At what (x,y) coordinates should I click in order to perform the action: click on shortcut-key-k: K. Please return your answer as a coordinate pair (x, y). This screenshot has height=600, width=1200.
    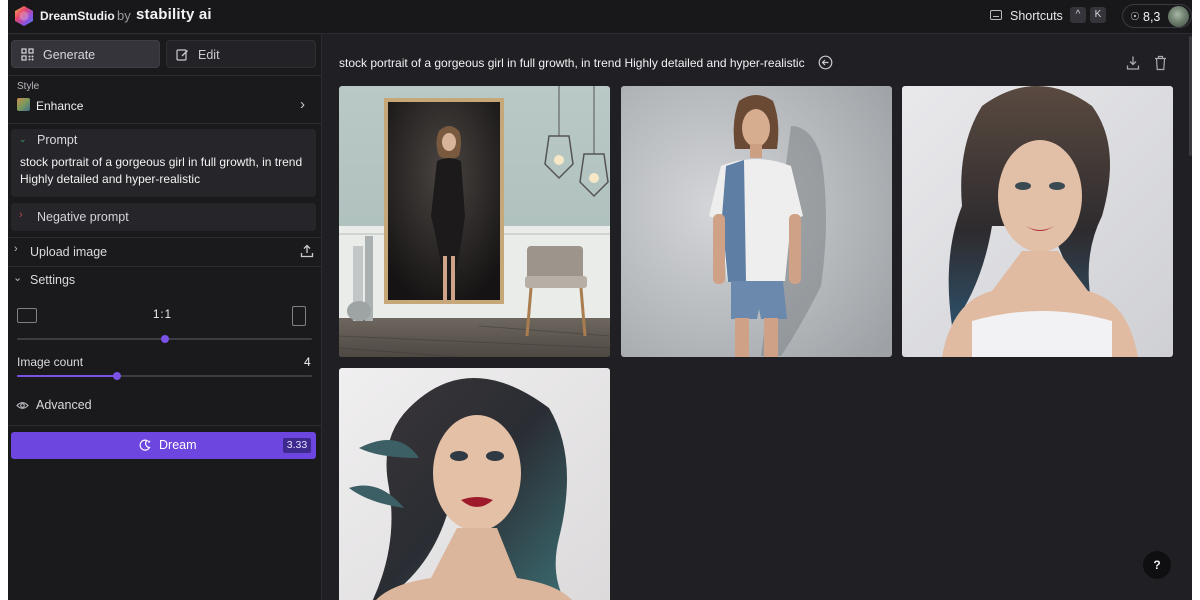
    Looking at the image, I should click on (1098, 15).